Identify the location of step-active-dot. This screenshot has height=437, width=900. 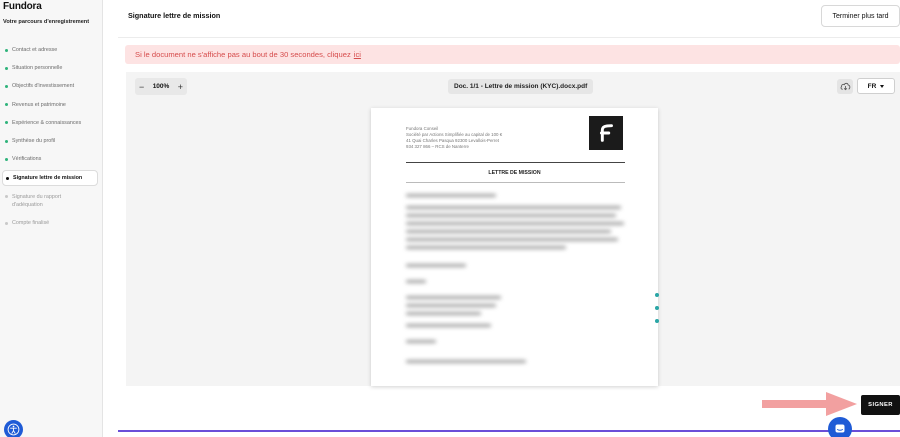
(7, 178).